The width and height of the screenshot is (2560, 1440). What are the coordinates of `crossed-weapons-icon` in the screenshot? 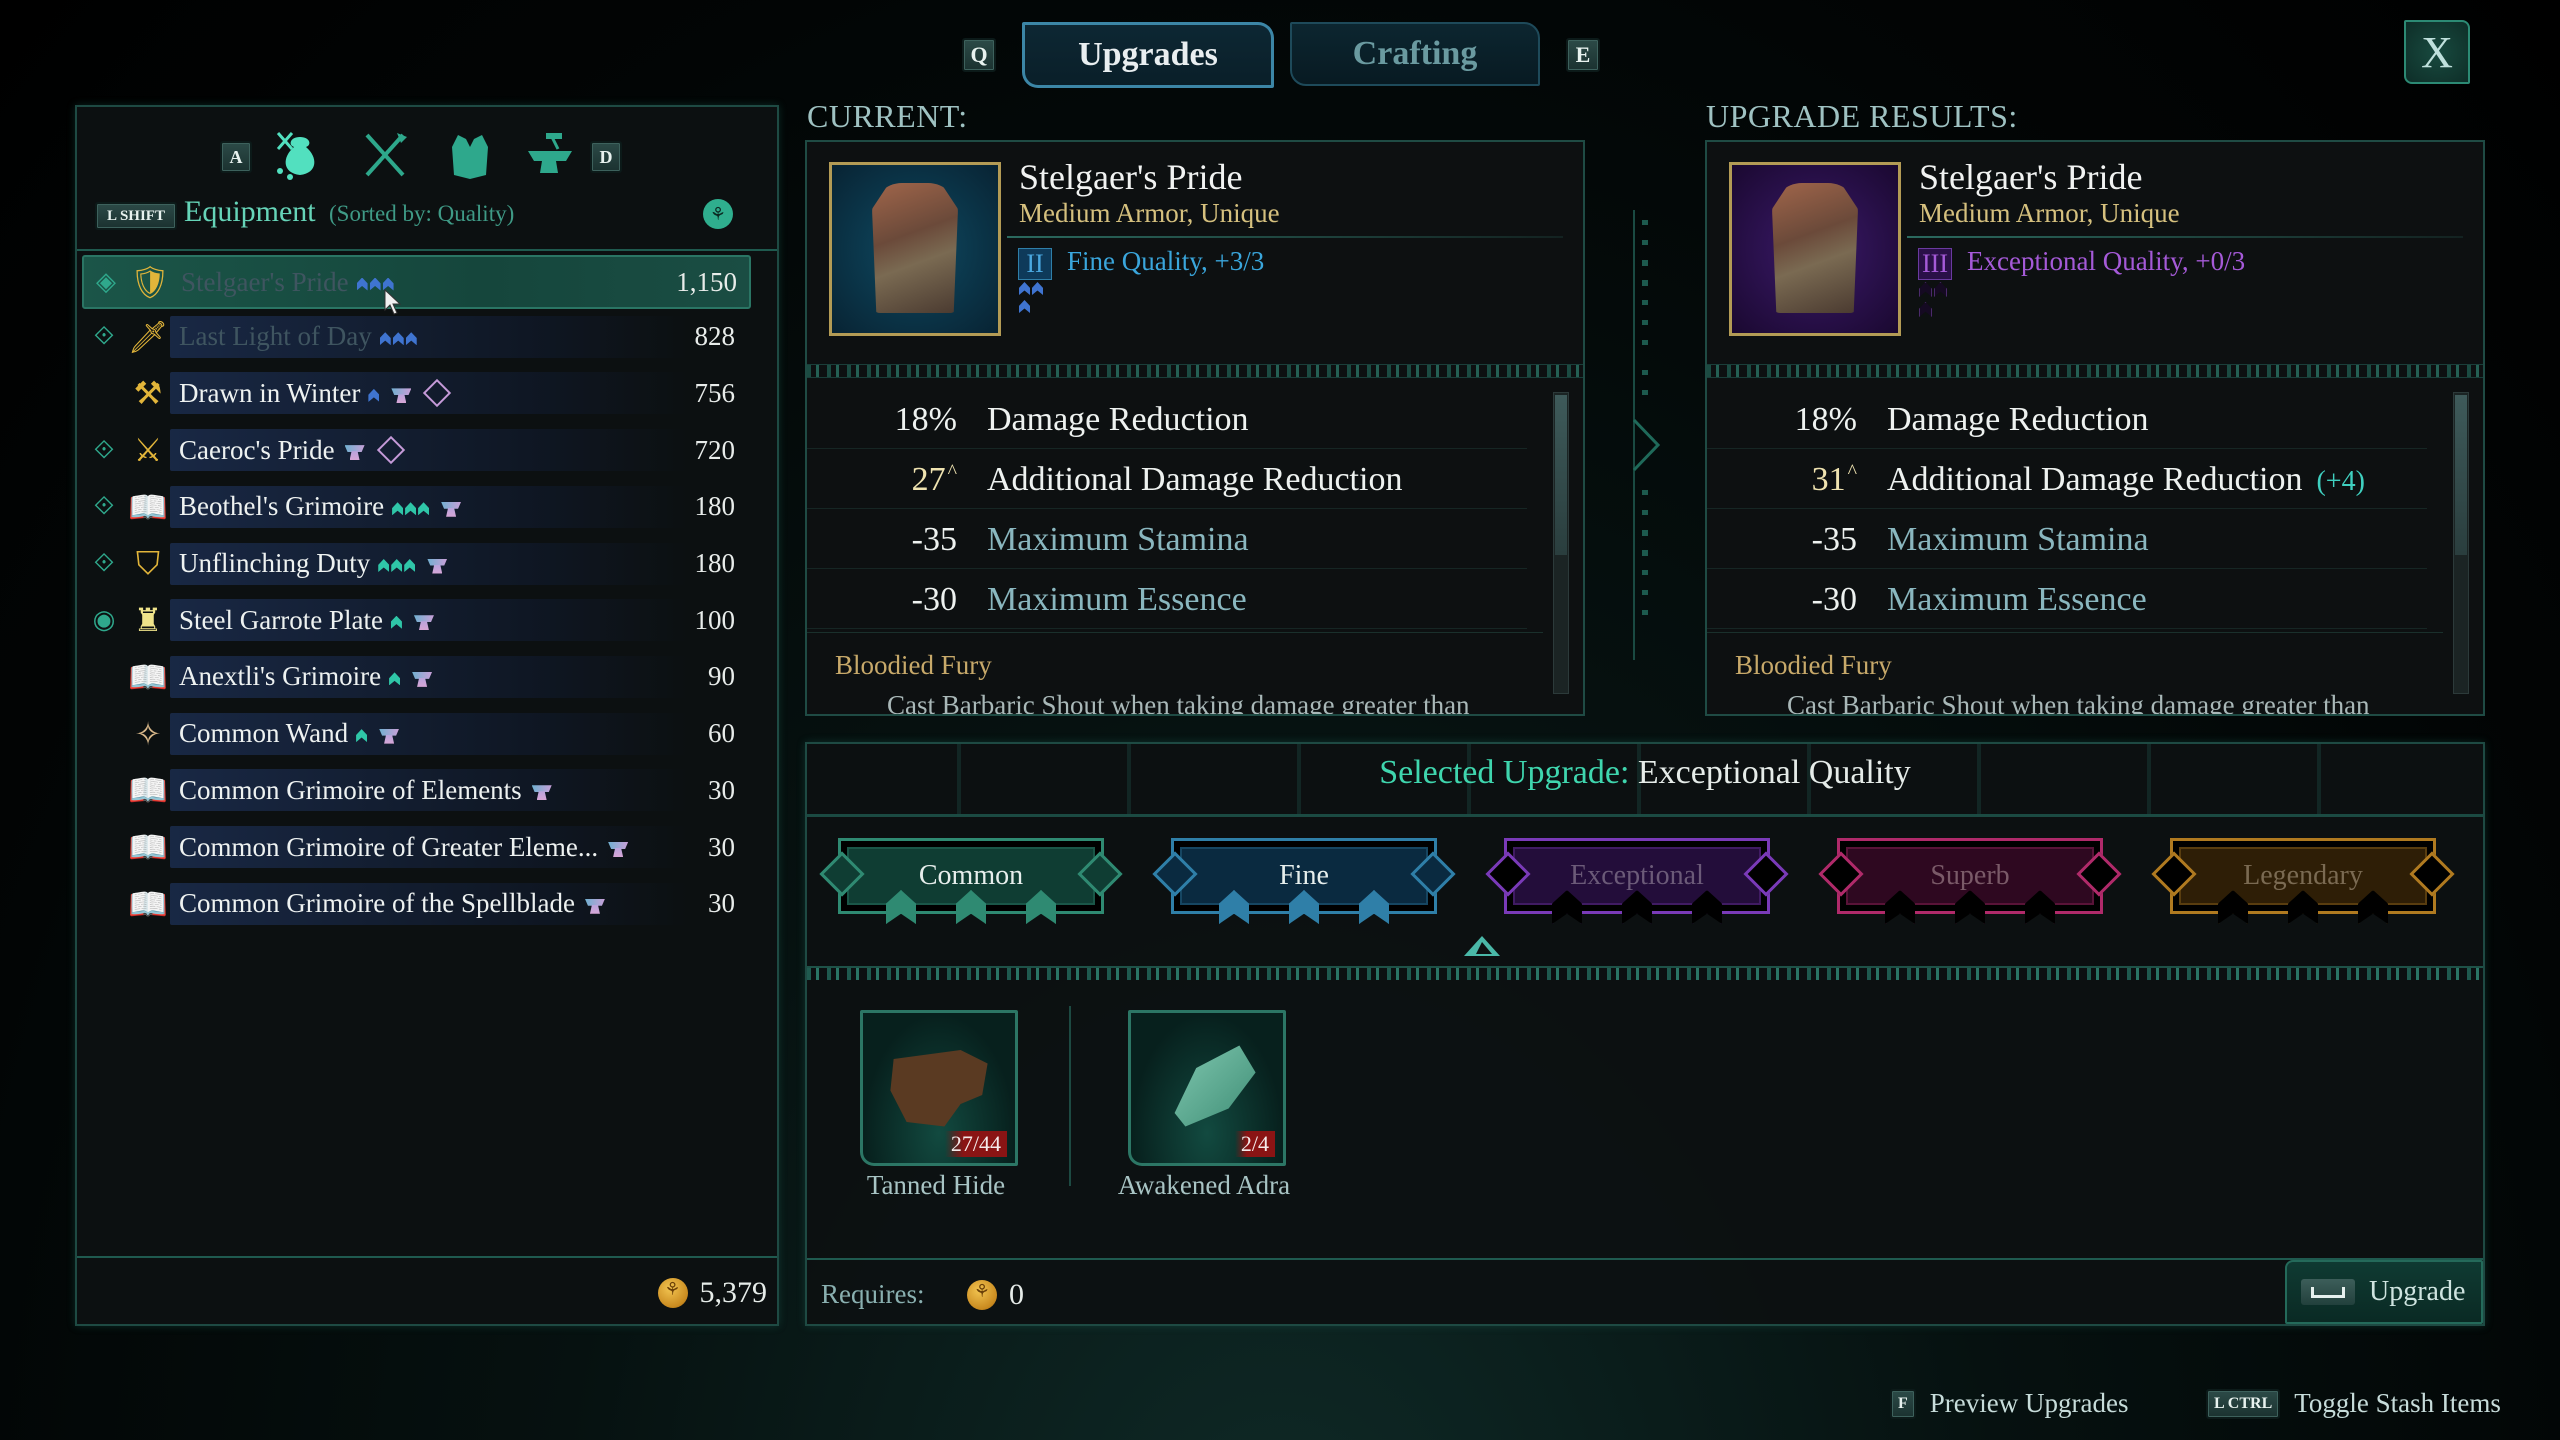 It's located at (385, 155).